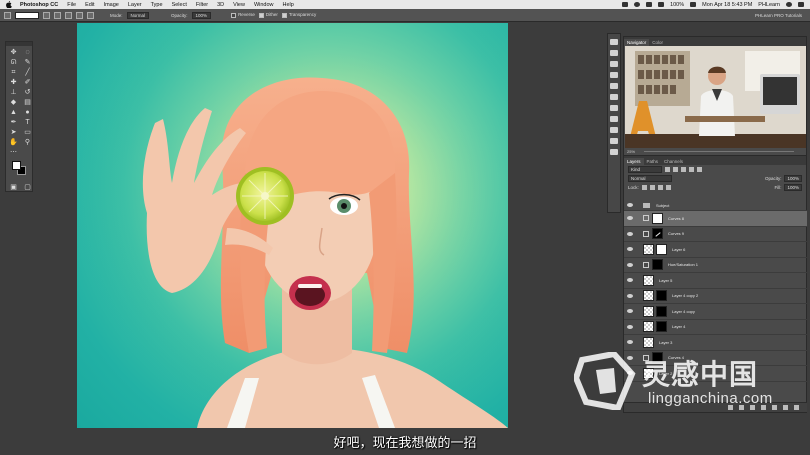 Image resolution: width=810 pixels, height=455 pixels. What do you see at coordinates (778, 15) in the screenshot?
I see `workspace-switcher: PHLearn PRO Tutorials` at bounding box center [778, 15].